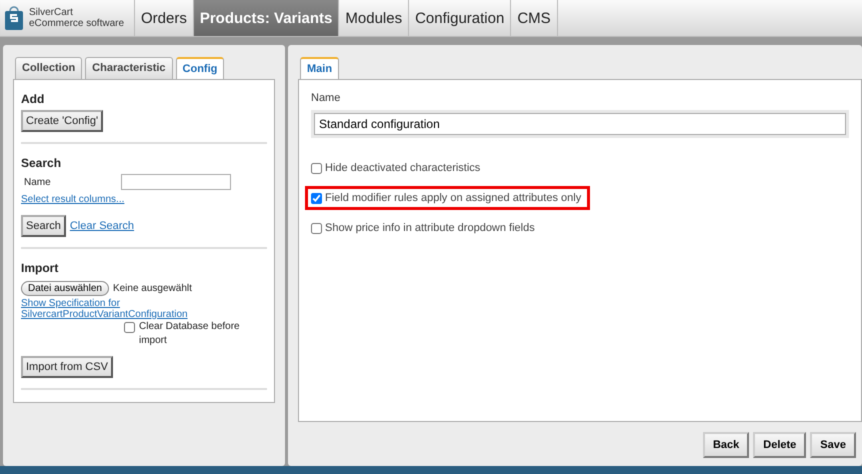 The height and width of the screenshot is (474, 862). I want to click on checkbox-label: Hide deactivated characteristics, so click(402, 168).